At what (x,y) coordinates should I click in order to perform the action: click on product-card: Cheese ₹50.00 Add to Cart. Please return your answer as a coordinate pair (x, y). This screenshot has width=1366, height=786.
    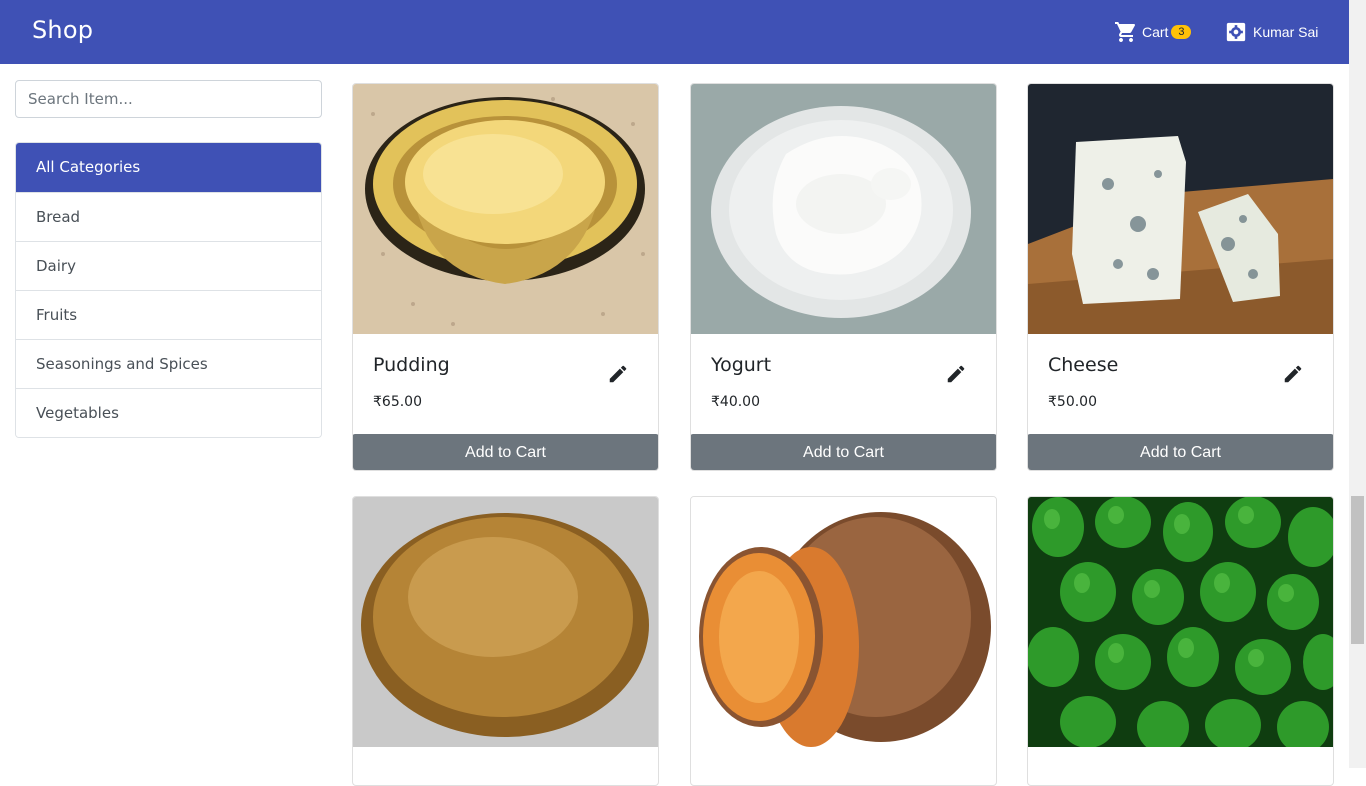
    Looking at the image, I should click on (1180, 277).